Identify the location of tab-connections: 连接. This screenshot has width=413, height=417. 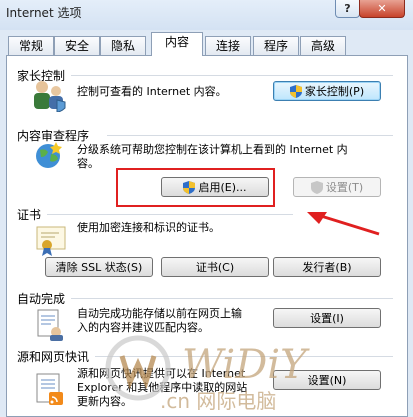
(228, 45).